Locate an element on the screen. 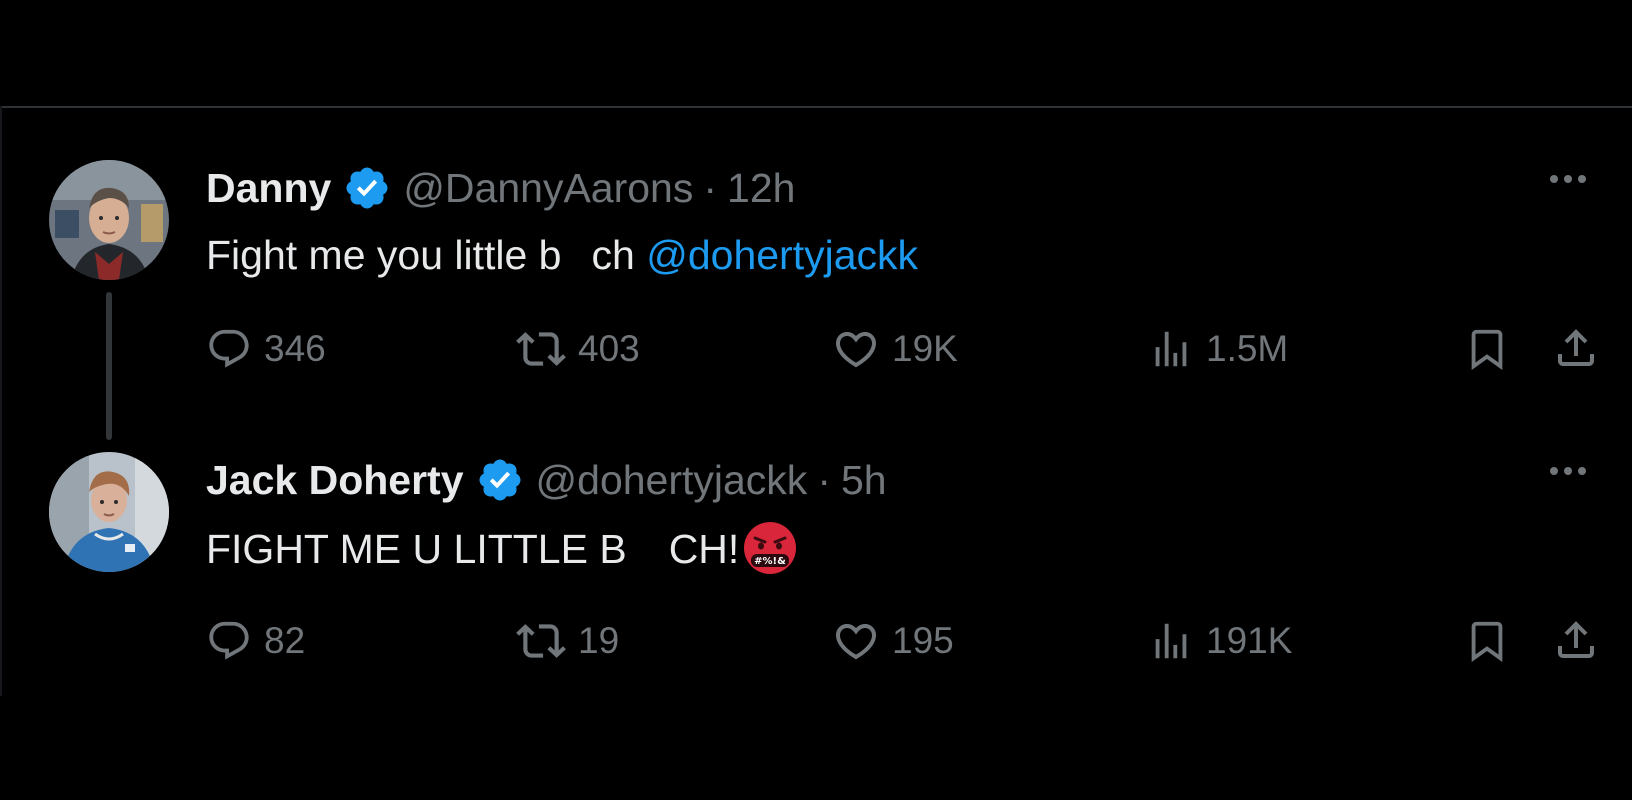 Image resolution: width=1632 pixels, height=800 pixels. display-name: Jack Doherty is located at coordinates (335, 480).